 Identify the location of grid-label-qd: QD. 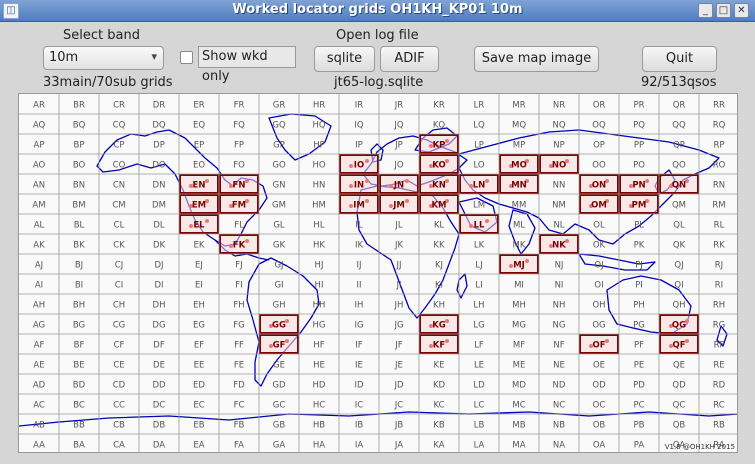
(679, 386).